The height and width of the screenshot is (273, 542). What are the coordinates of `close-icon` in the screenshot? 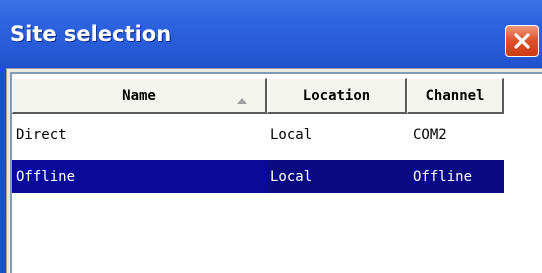 It's located at (522, 41).